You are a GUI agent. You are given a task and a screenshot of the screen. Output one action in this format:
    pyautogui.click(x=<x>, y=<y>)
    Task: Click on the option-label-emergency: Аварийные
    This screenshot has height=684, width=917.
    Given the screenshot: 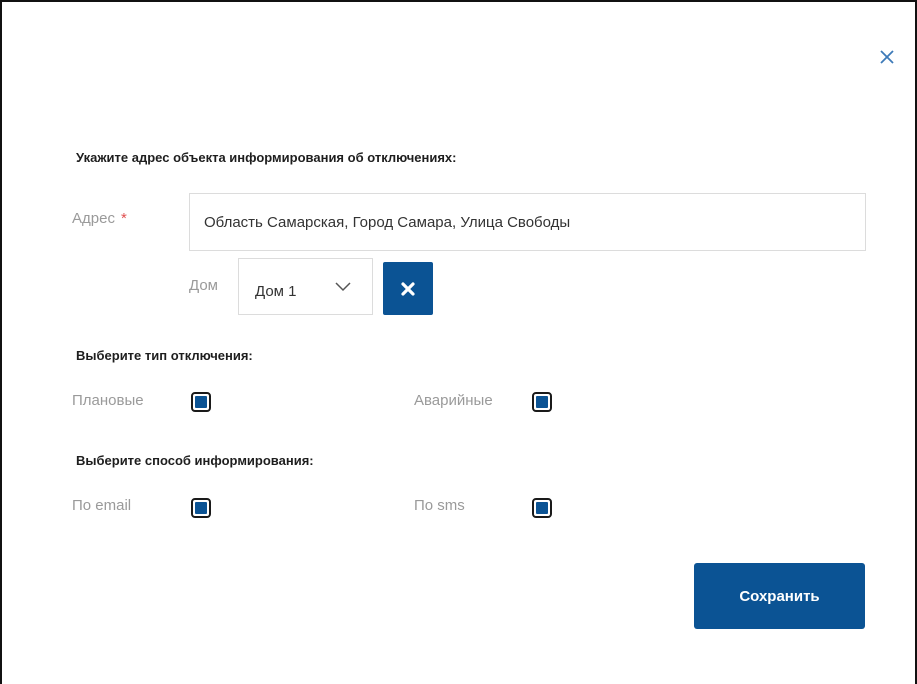 What is the action you would take?
    pyautogui.click(x=453, y=400)
    